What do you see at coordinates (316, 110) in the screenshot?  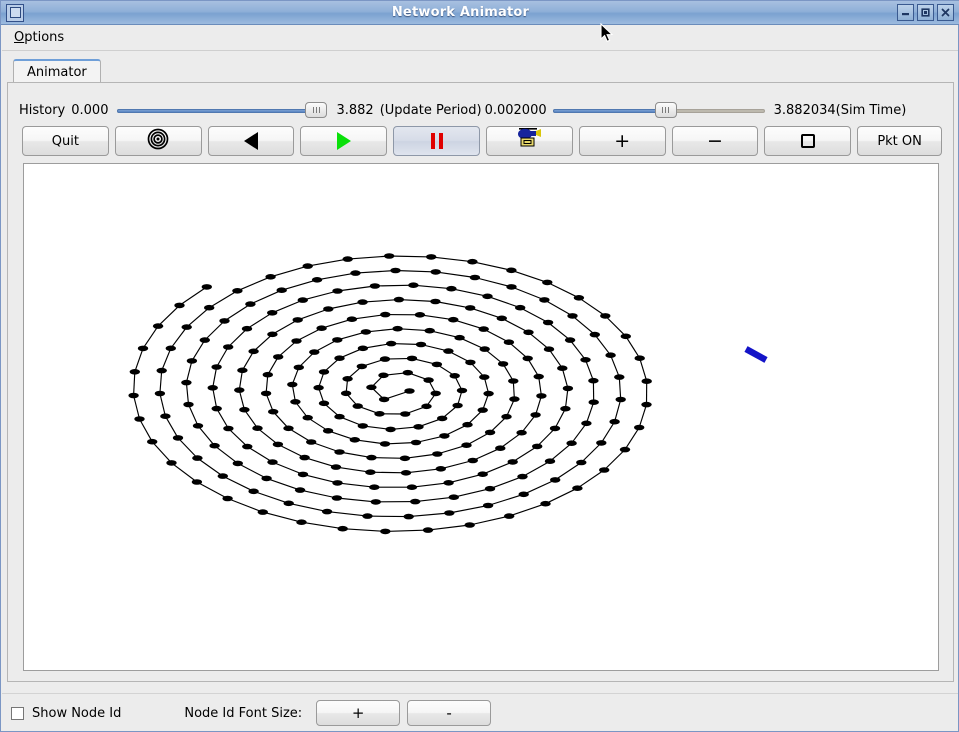 I see `history-slider-knob` at bounding box center [316, 110].